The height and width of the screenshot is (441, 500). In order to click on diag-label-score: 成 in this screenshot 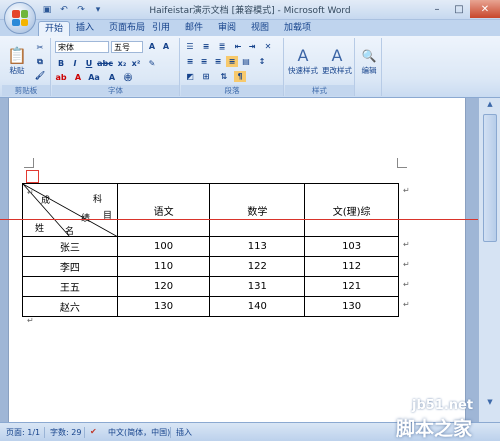, I will do `click(46, 201)`.